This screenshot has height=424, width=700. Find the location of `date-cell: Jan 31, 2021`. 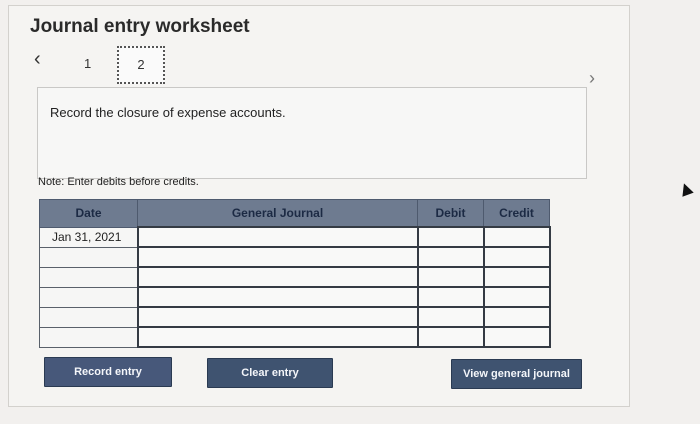

date-cell: Jan 31, 2021 is located at coordinates (88, 237).